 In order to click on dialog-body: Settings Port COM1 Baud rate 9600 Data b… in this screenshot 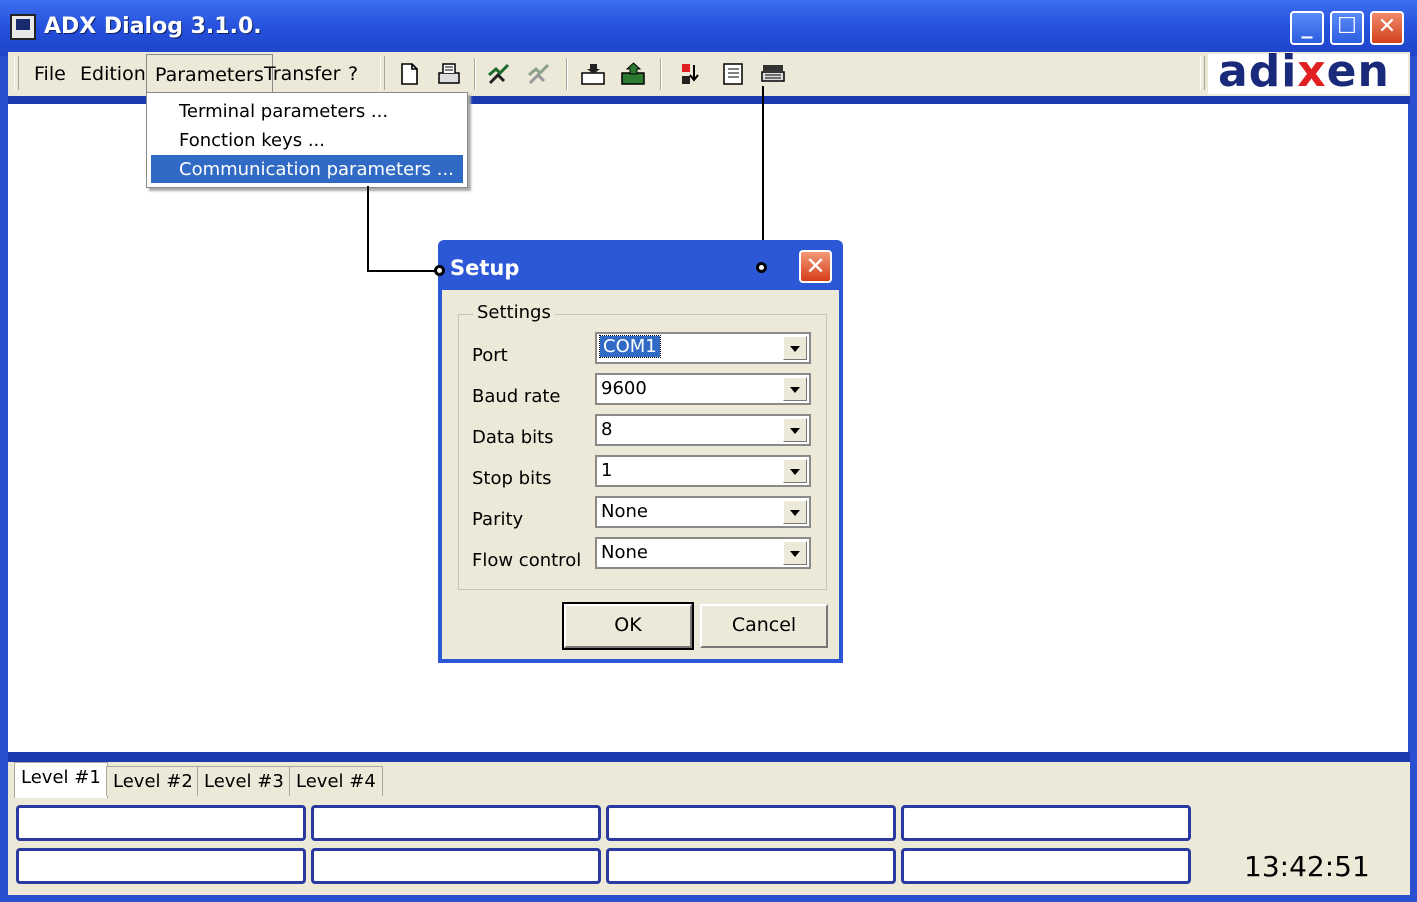, I will do `click(640, 474)`.